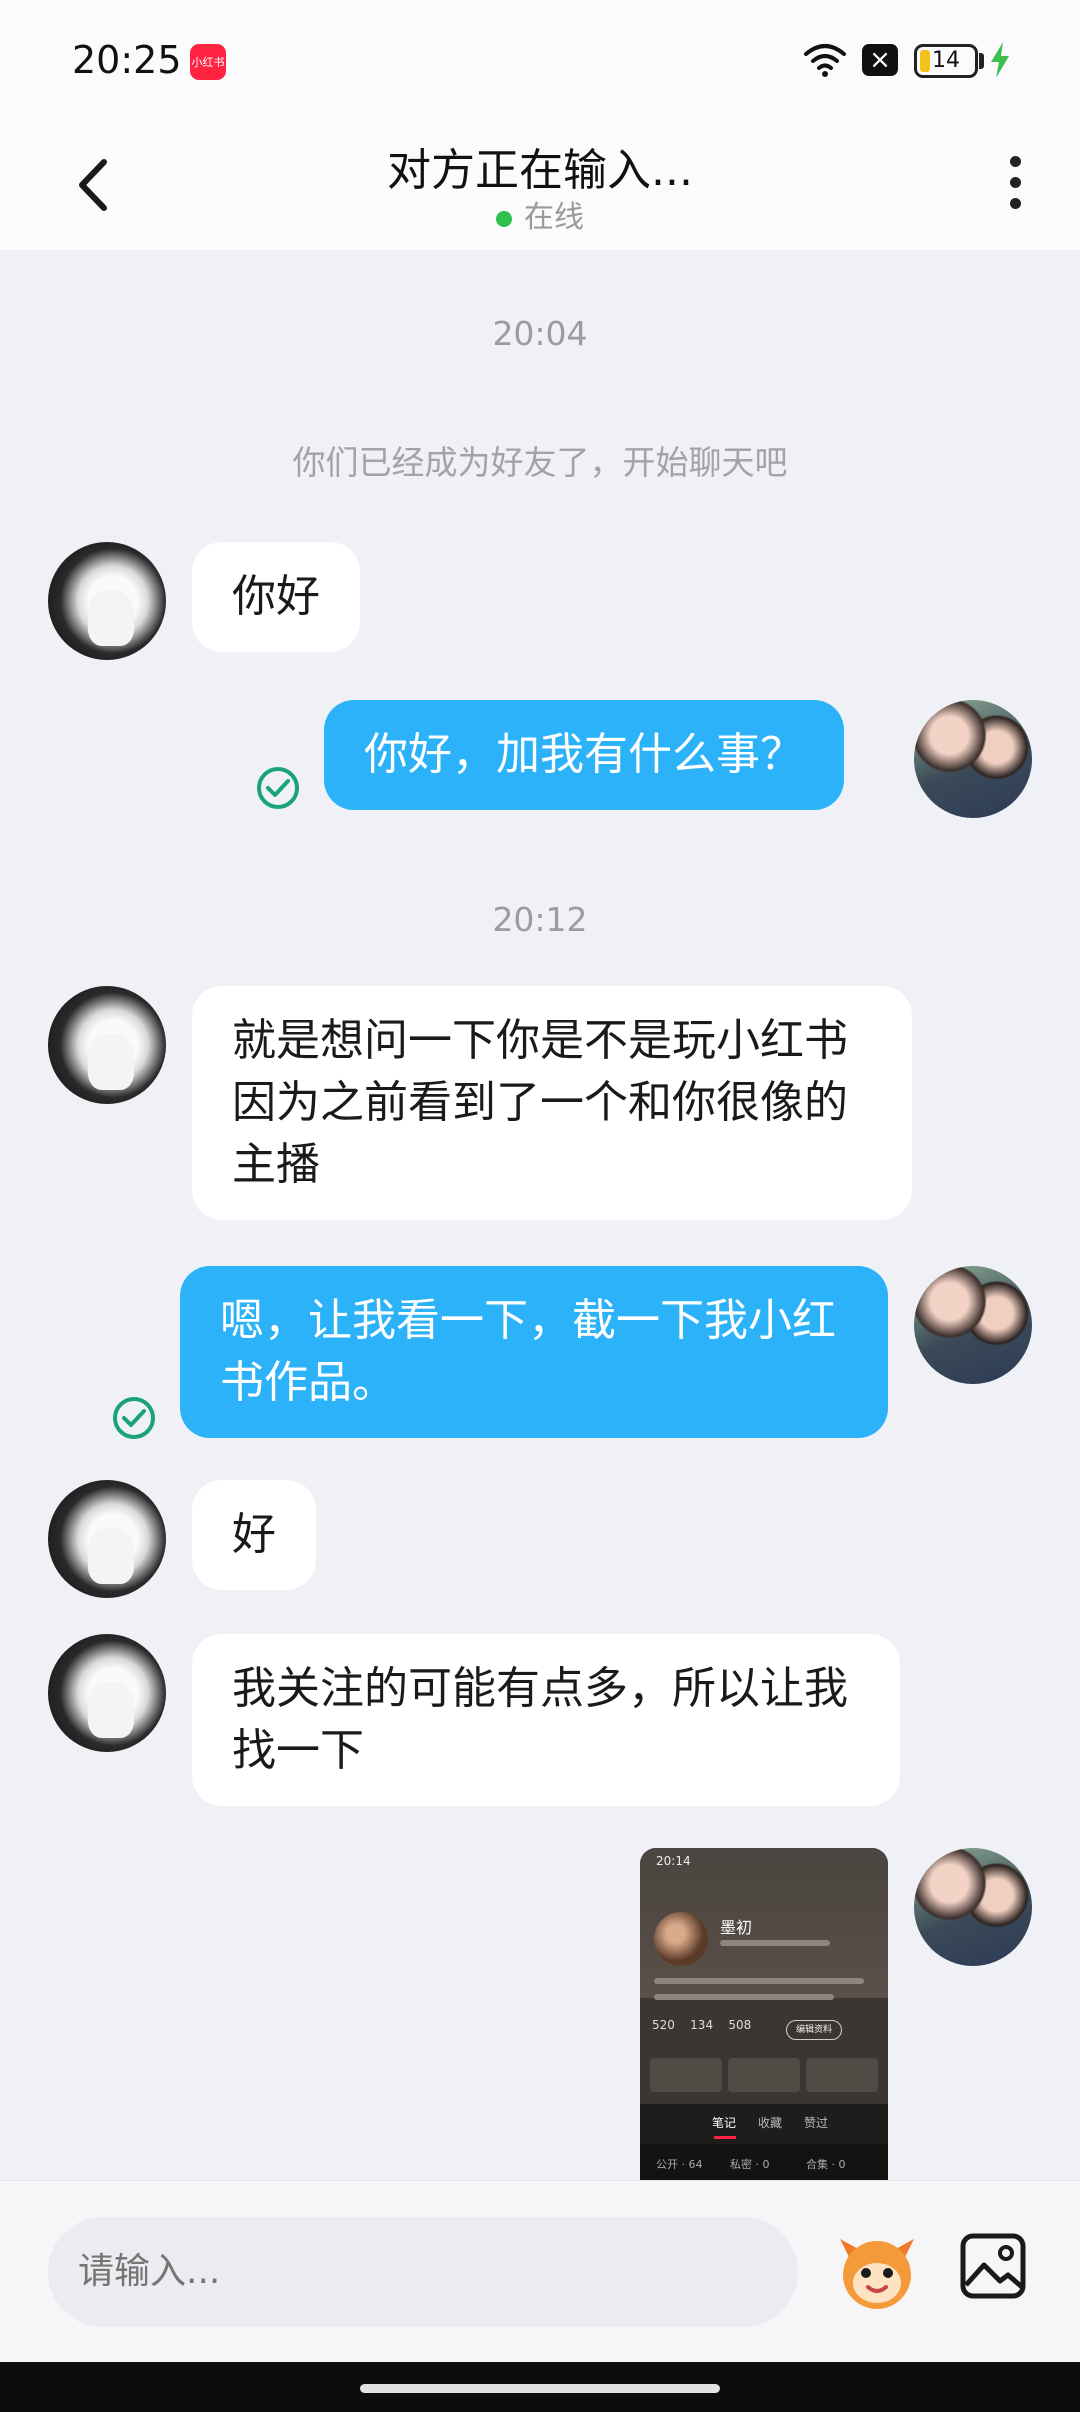  I want to click on online-dot-icon, so click(504, 218).